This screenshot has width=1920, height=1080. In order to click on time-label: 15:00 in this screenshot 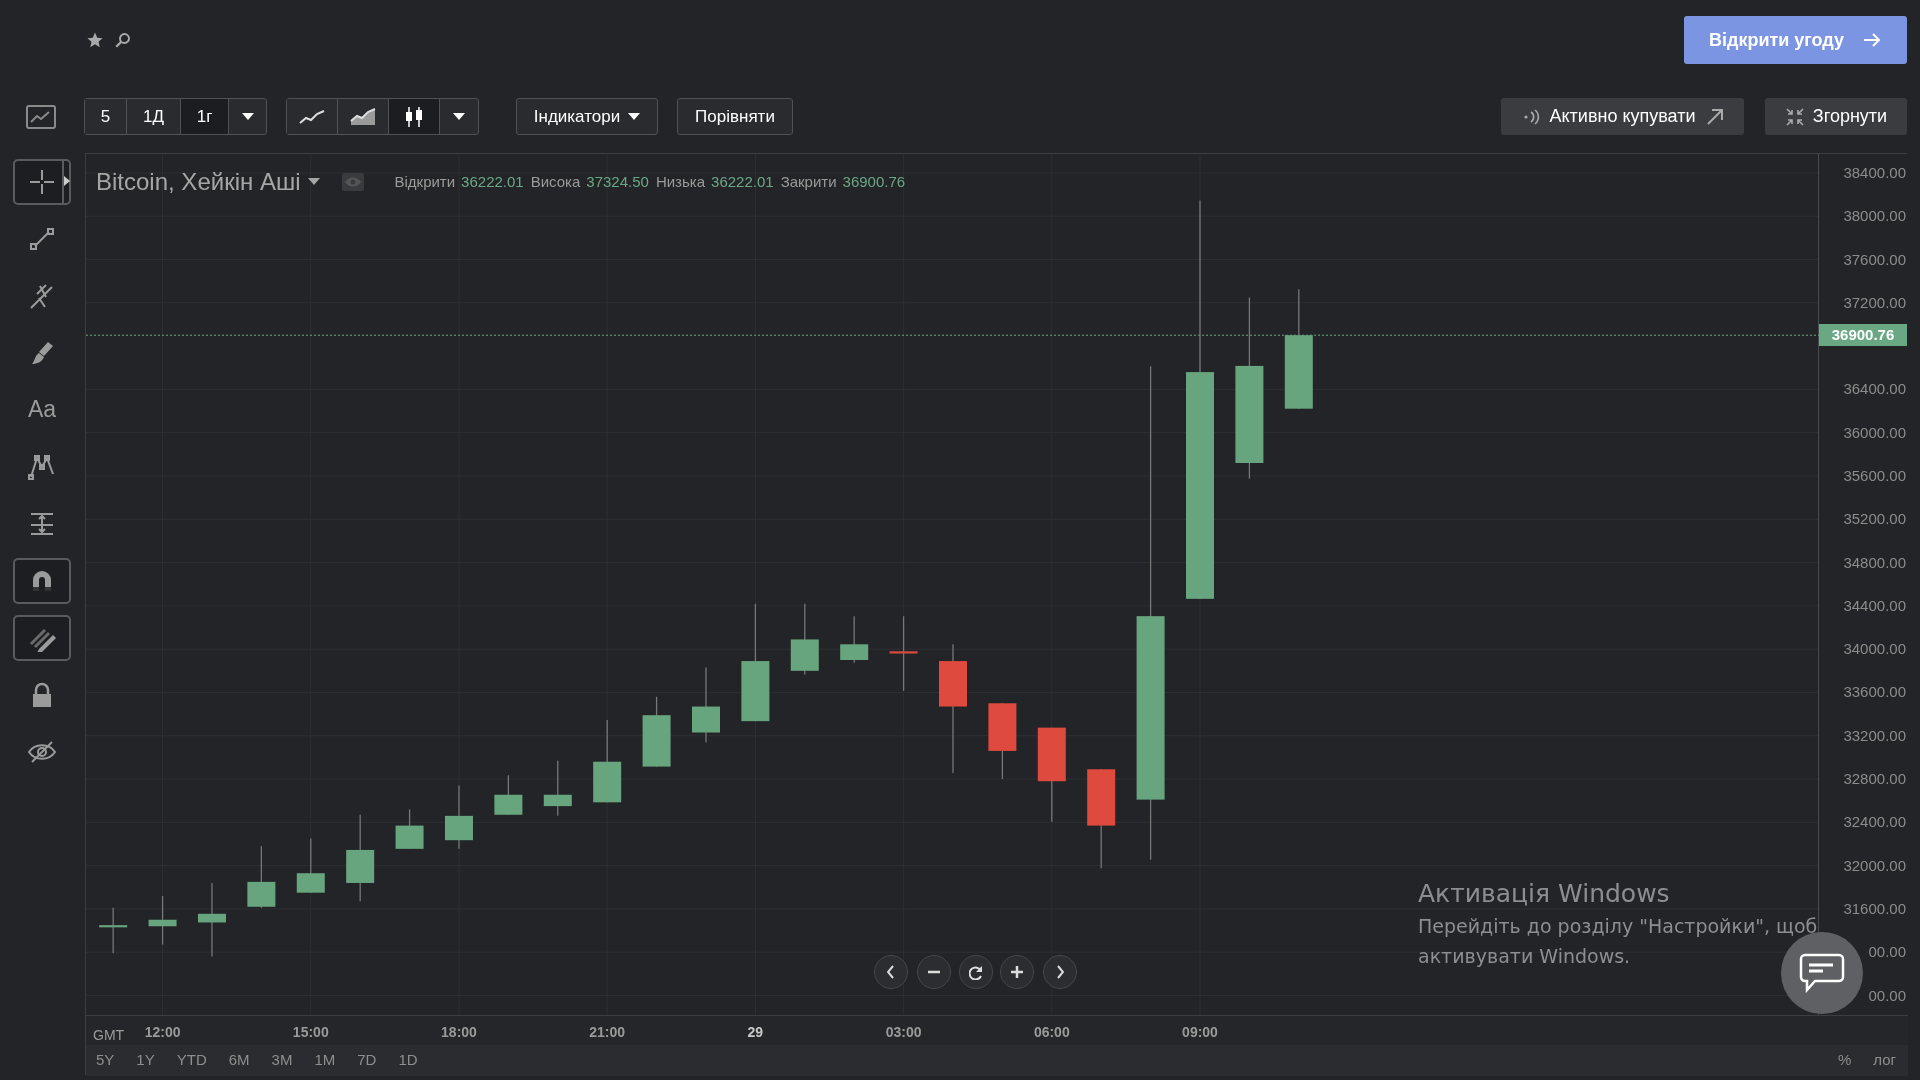, I will do `click(310, 1032)`.